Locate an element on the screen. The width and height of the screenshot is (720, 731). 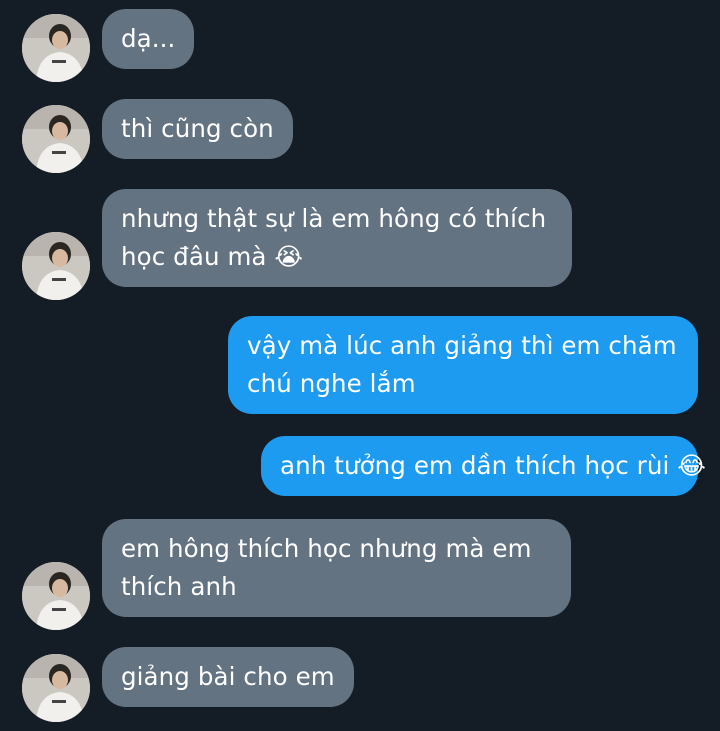
incoming-message: em hông thích học nhưng mà em thích anh is located at coordinates (336, 568).